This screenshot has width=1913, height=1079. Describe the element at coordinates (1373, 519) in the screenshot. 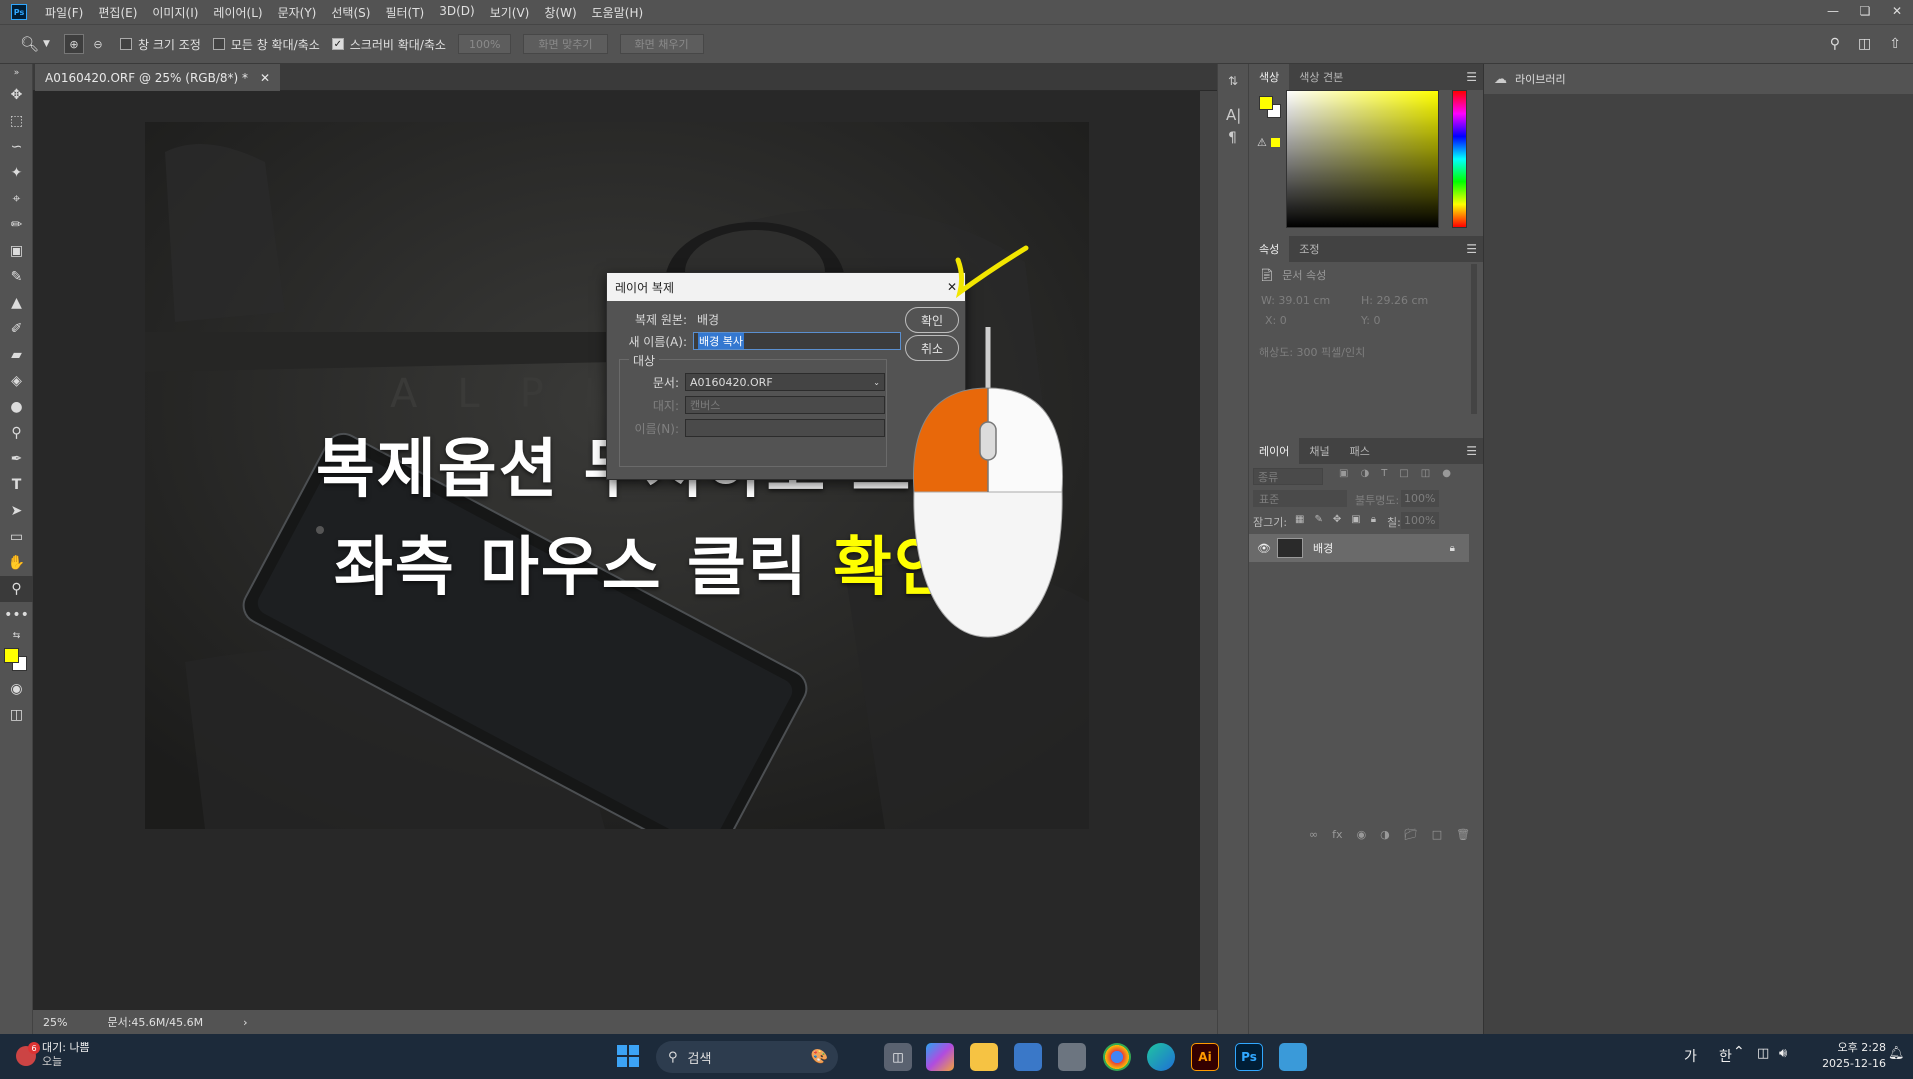

I see `lock-all-icon: 🔒︎` at that location.